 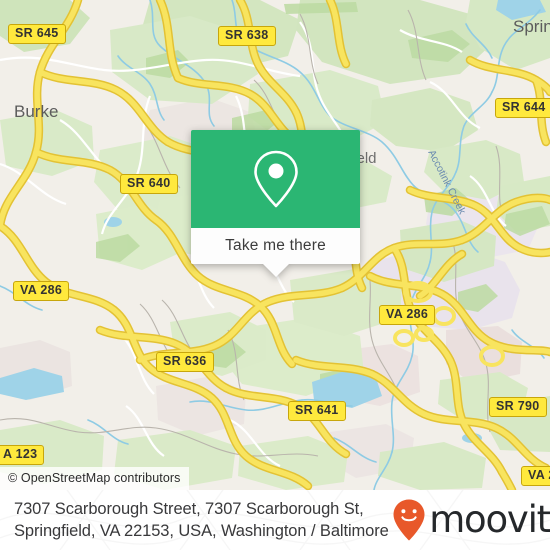 What do you see at coordinates (22, 455) in the screenshot?
I see `route-shield: A 123` at bounding box center [22, 455].